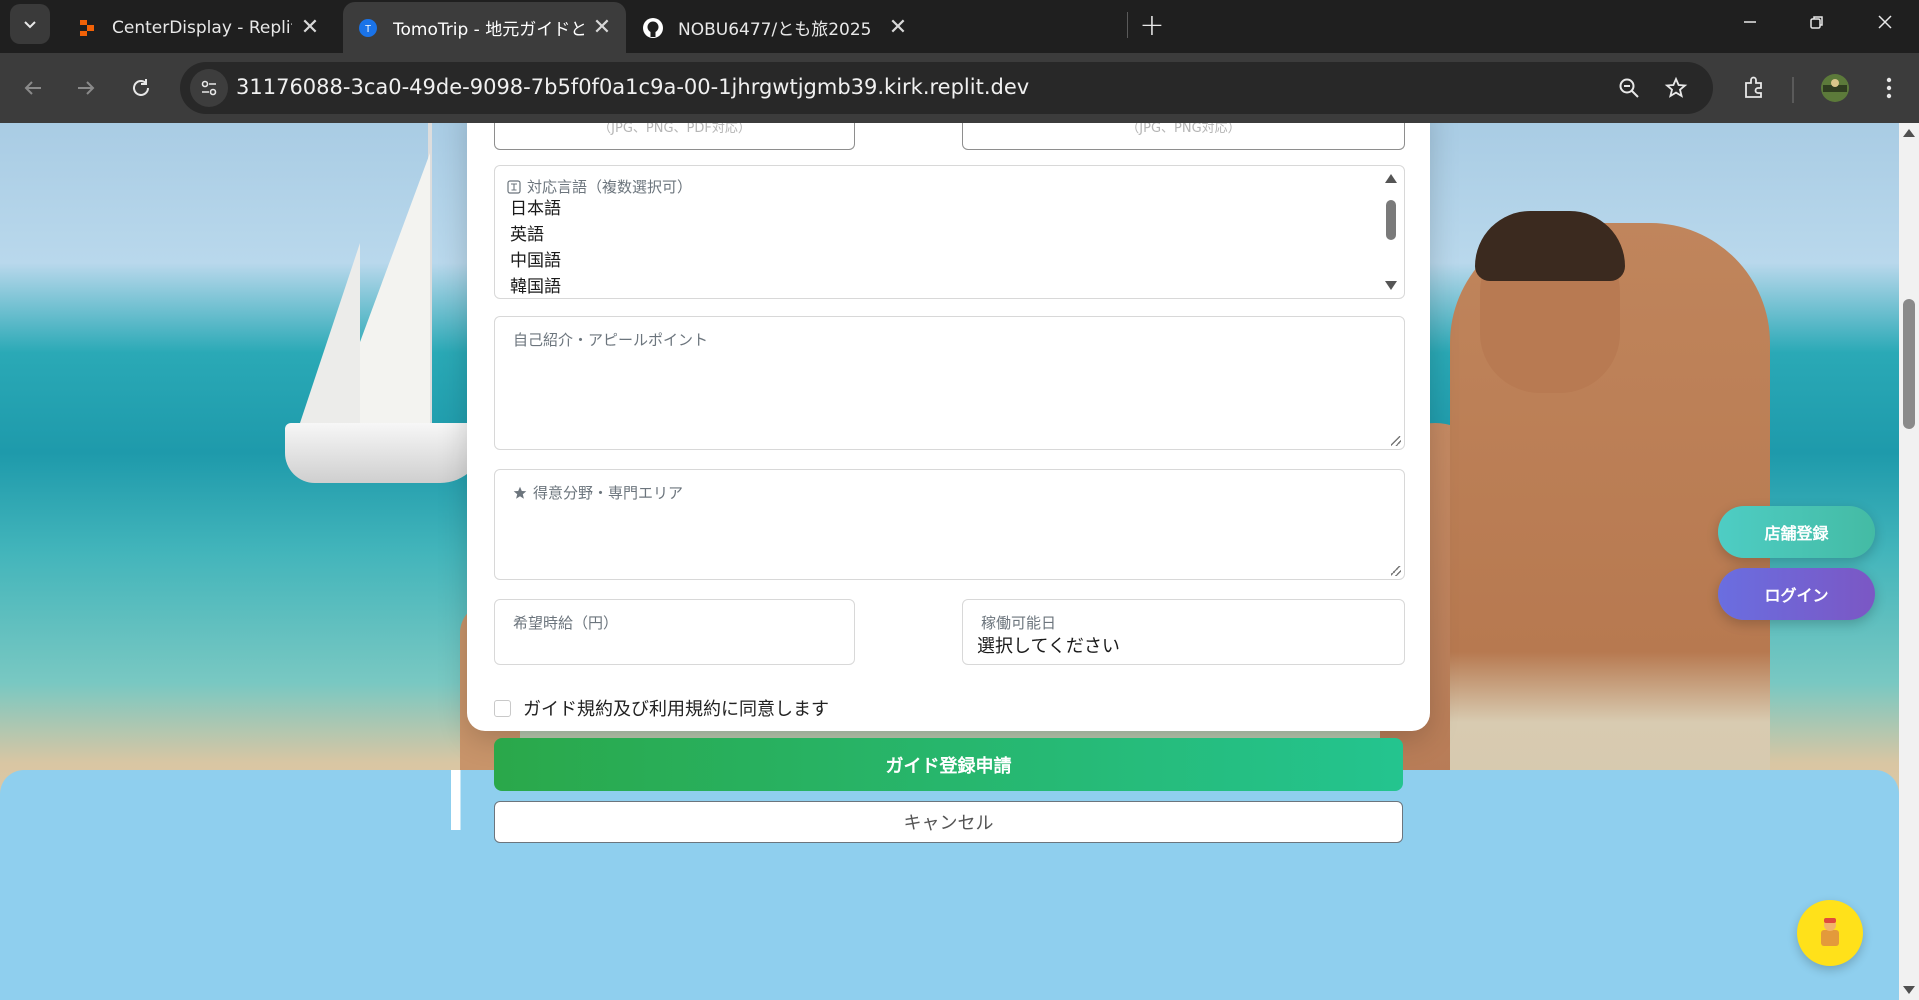 The width and height of the screenshot is (1919, 1000). I want to click on bookmark-star-icon, so click(1676, 88).